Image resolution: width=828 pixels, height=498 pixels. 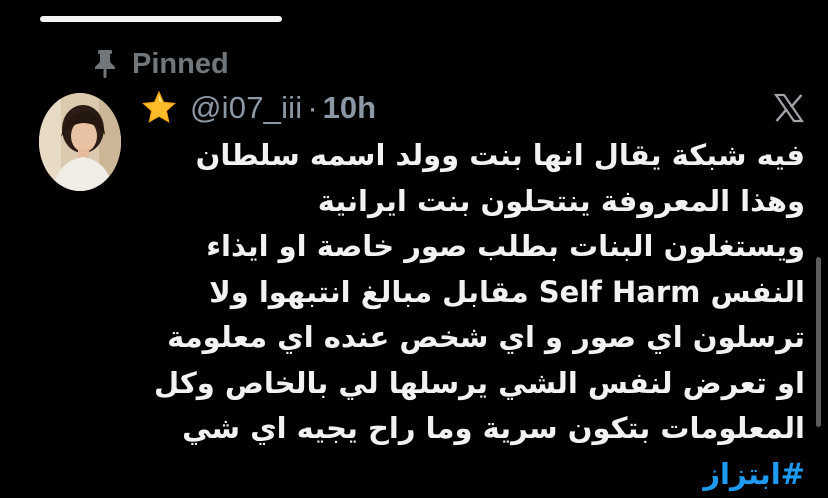 I want to click on tweet-timestamp: 10h, so click(x=349, y=108).